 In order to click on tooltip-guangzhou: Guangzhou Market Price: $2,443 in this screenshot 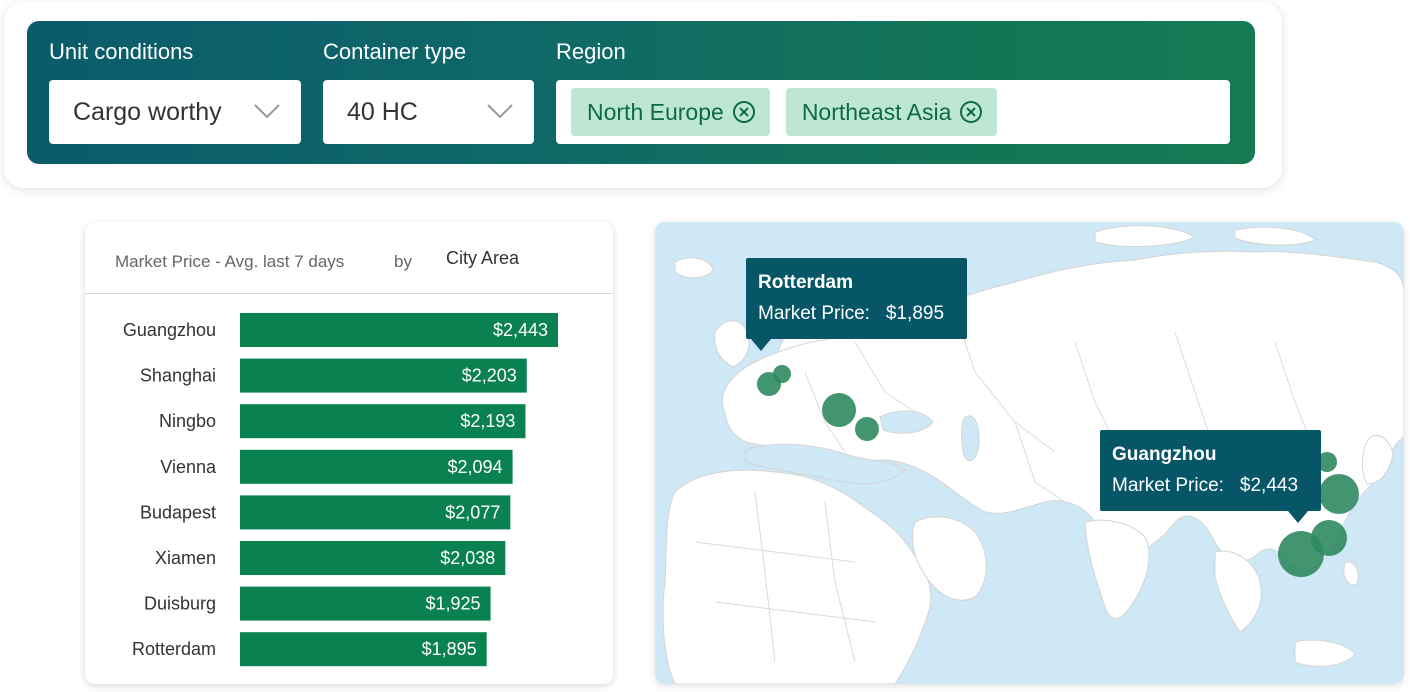, I will do `click(1210, 476)`.